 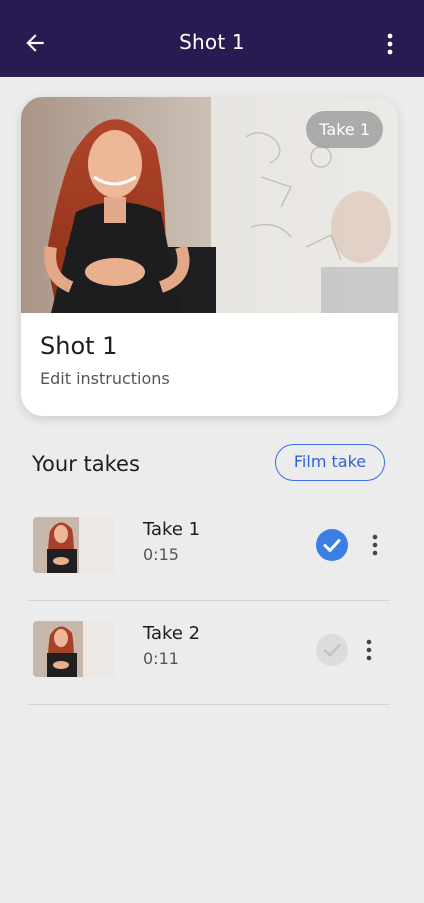 I want to click on take-row: Take 1 0:15, so click(x=209, y=549).